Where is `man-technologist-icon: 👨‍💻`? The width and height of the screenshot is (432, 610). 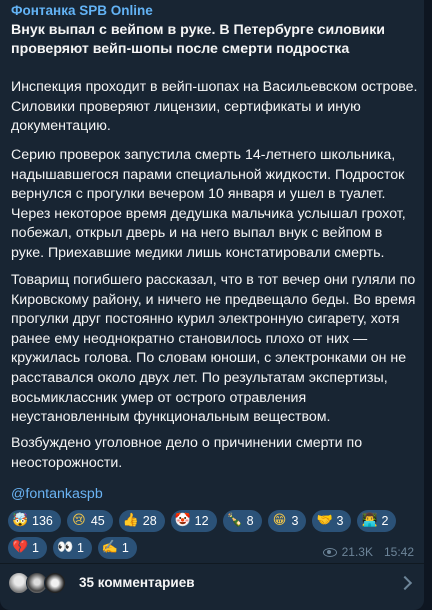 man-technologist-icon: 👨‍💻 is located at coordinates (369, 520).